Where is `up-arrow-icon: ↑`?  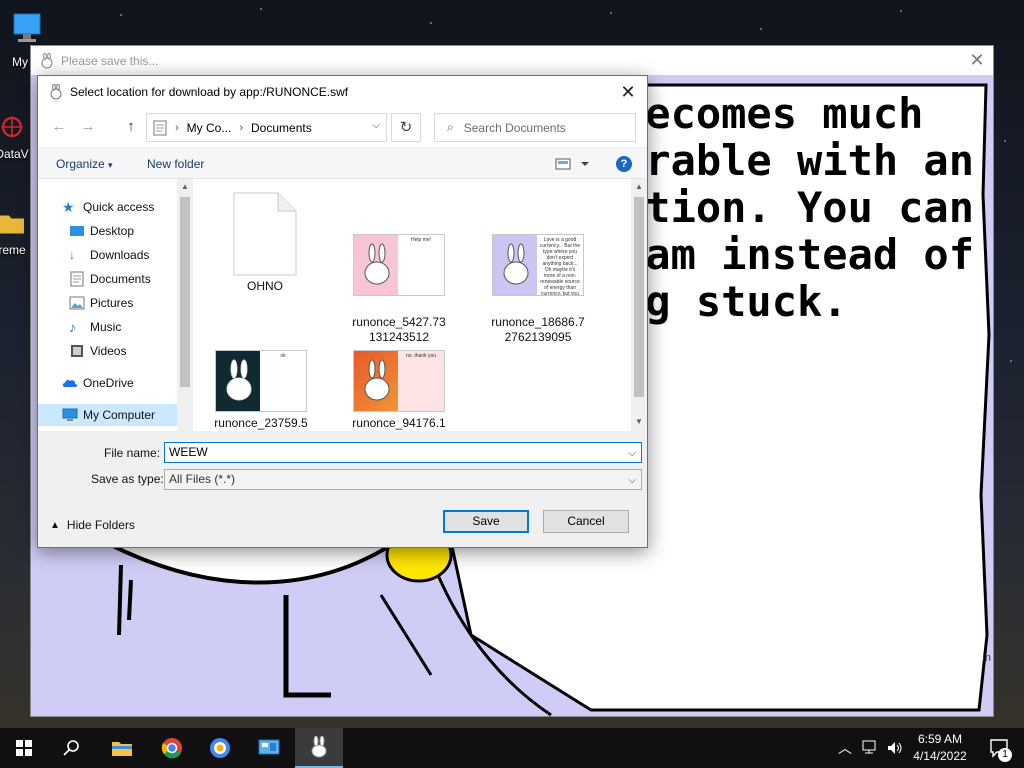 up-arrow-icon: ↑ is located at coordinates (131, 127).